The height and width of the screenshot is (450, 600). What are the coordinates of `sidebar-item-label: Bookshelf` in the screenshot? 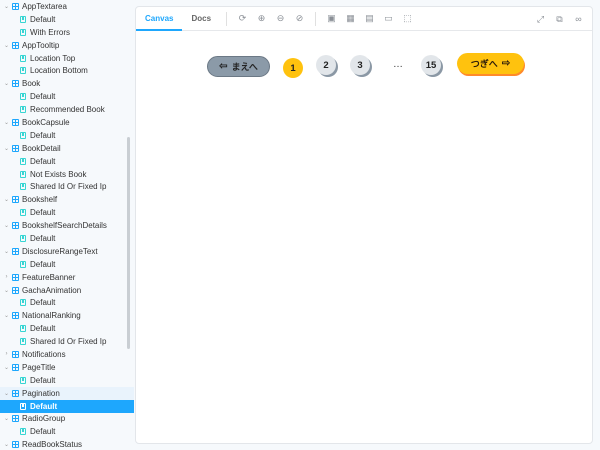 It's located at (40, 200).